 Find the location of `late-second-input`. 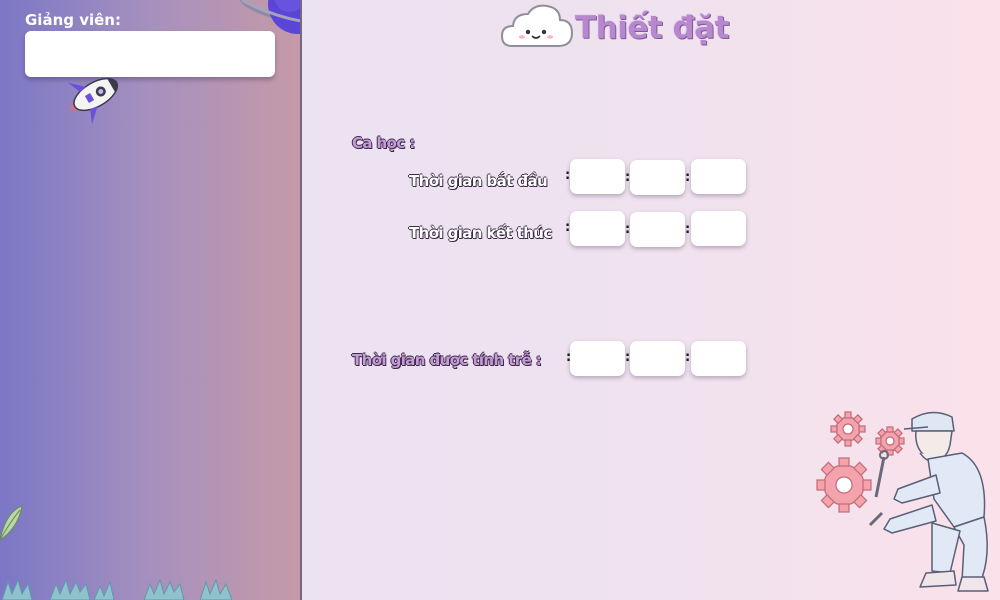

late-second-input is located at coordinates (718, 358).